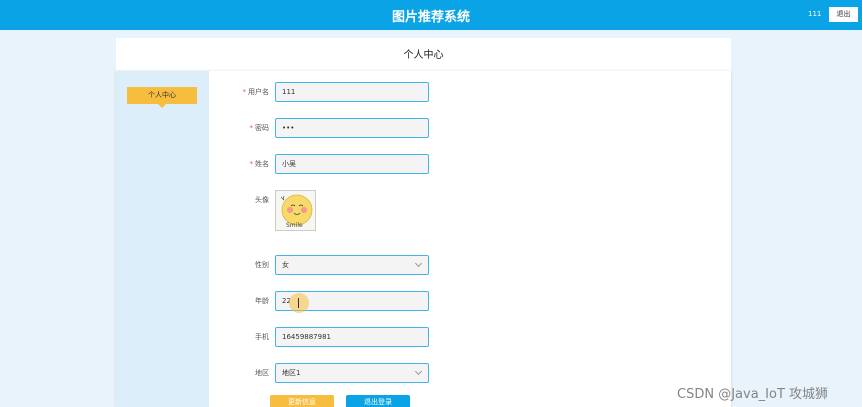  I want to click on page-title: 个人中心, so click(423, 55).